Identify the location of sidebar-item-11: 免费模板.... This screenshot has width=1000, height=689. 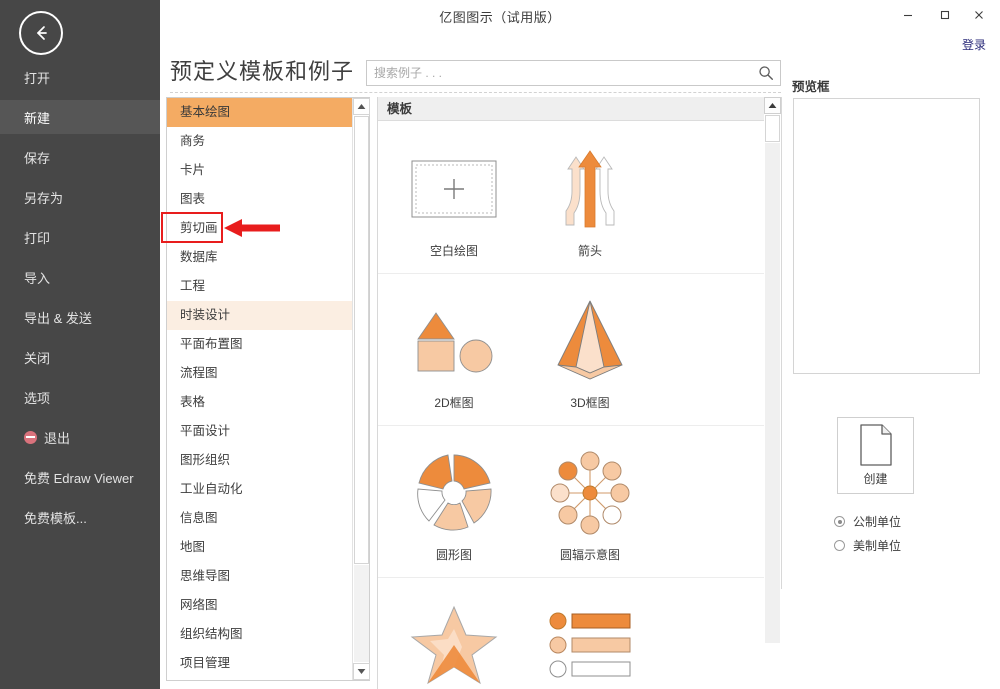
(80, 517).